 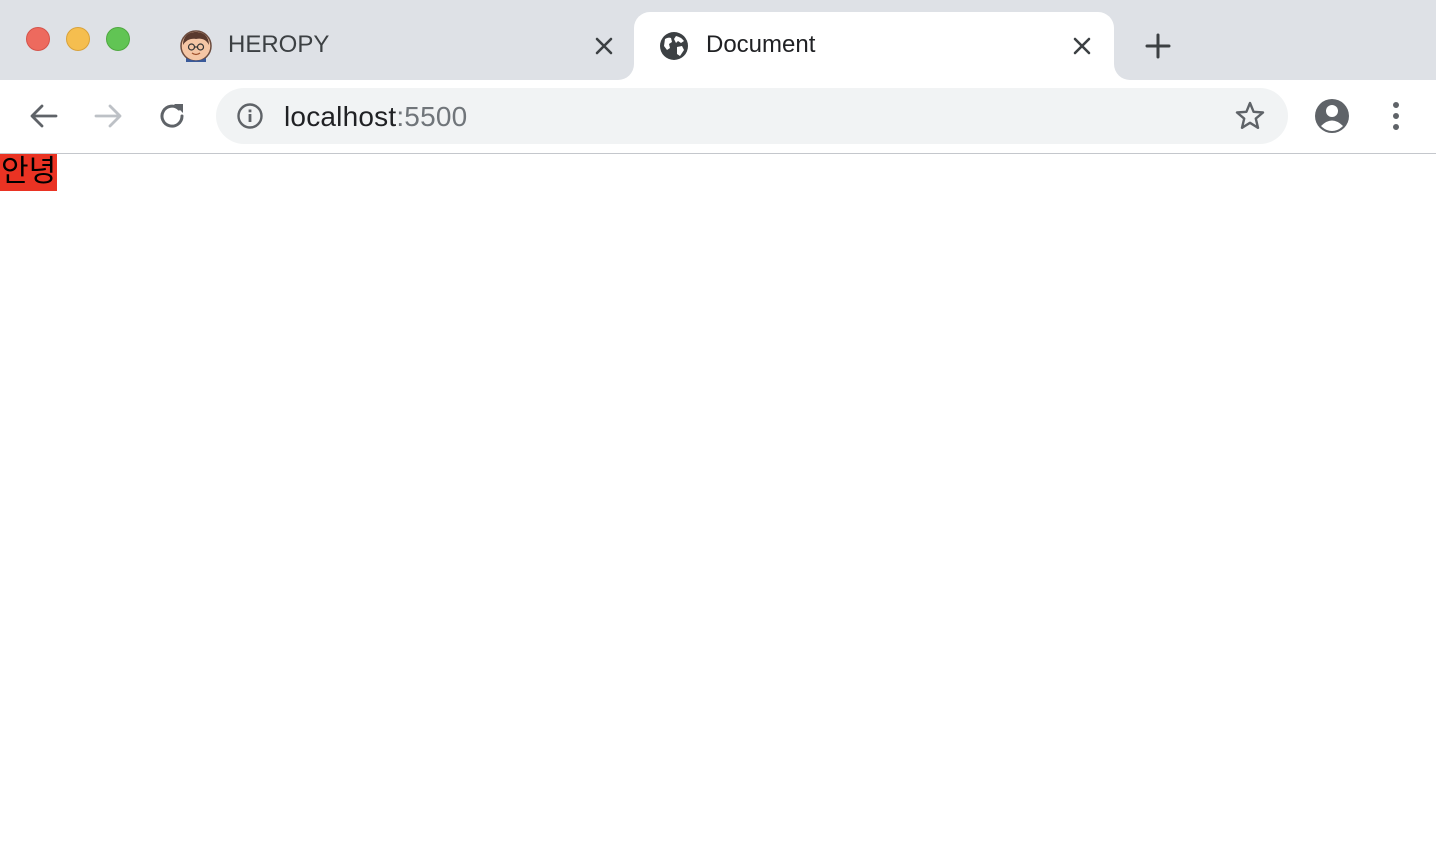 I want to click on greeting-text: 안녕, so click(x=29, y=172).